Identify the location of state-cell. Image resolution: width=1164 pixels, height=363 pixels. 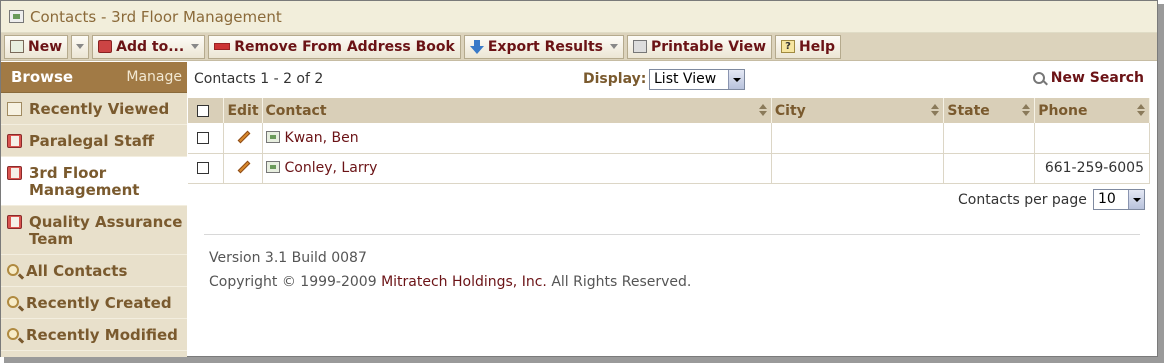
(989, 168).